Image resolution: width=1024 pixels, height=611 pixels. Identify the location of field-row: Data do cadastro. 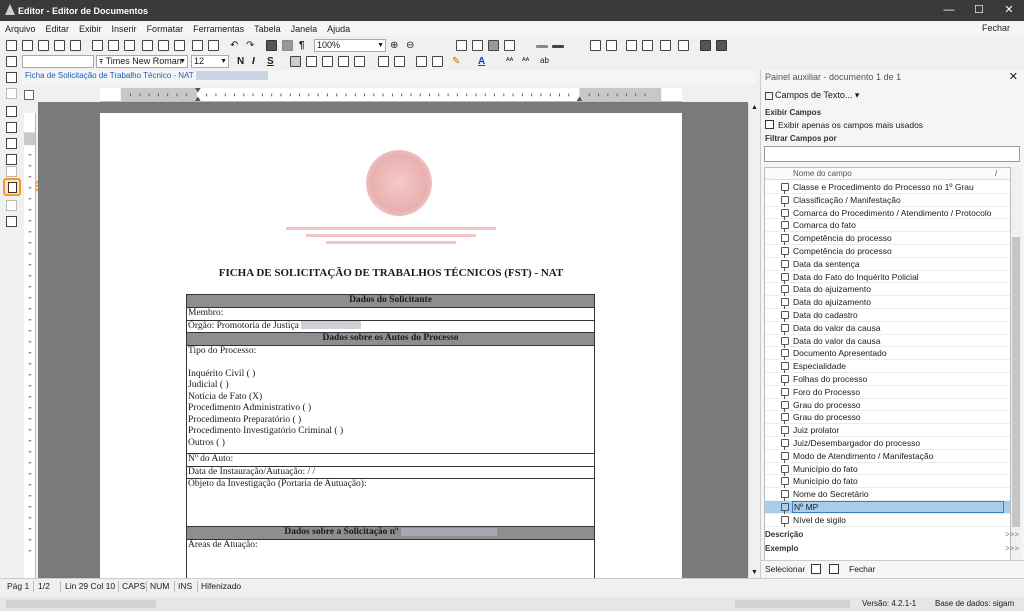
(887, 315).